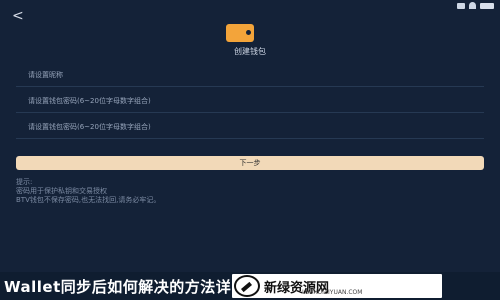  I want to click on password-placeholder: 请设置钱包密码(6~20位字母数字组合), so click(89, 101).